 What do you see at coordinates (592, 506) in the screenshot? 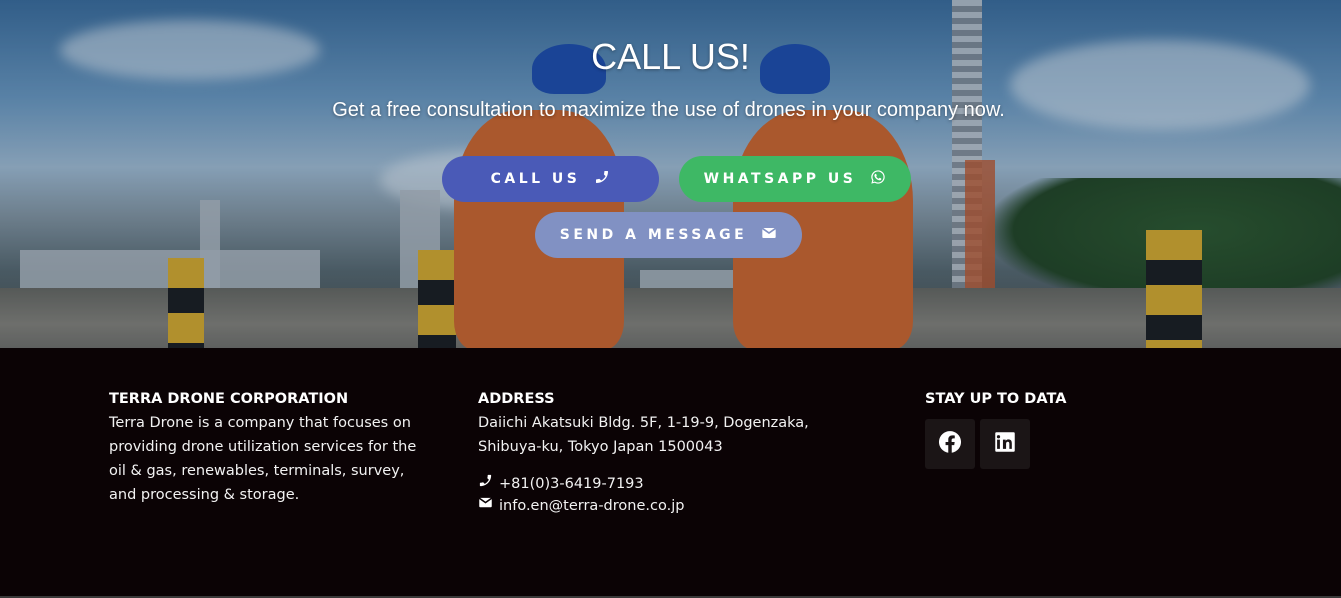
I see `email-address: info.en@terra-drone.co.jp` at bounding box center [592, 506].